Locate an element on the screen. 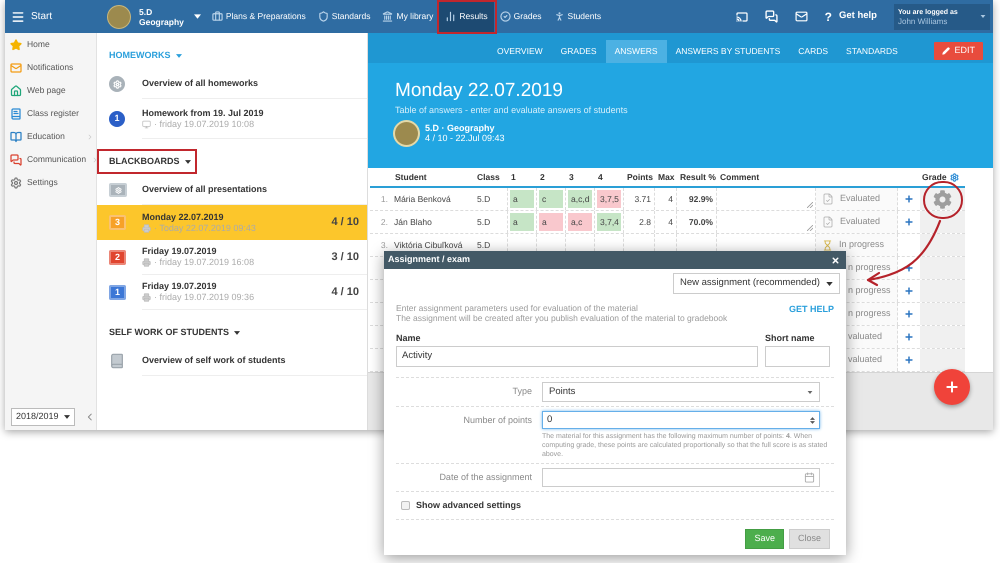 Image resolution: width=1000 pixels, height=563 pixels. column-header: Points is located at coordinates (640, 177).